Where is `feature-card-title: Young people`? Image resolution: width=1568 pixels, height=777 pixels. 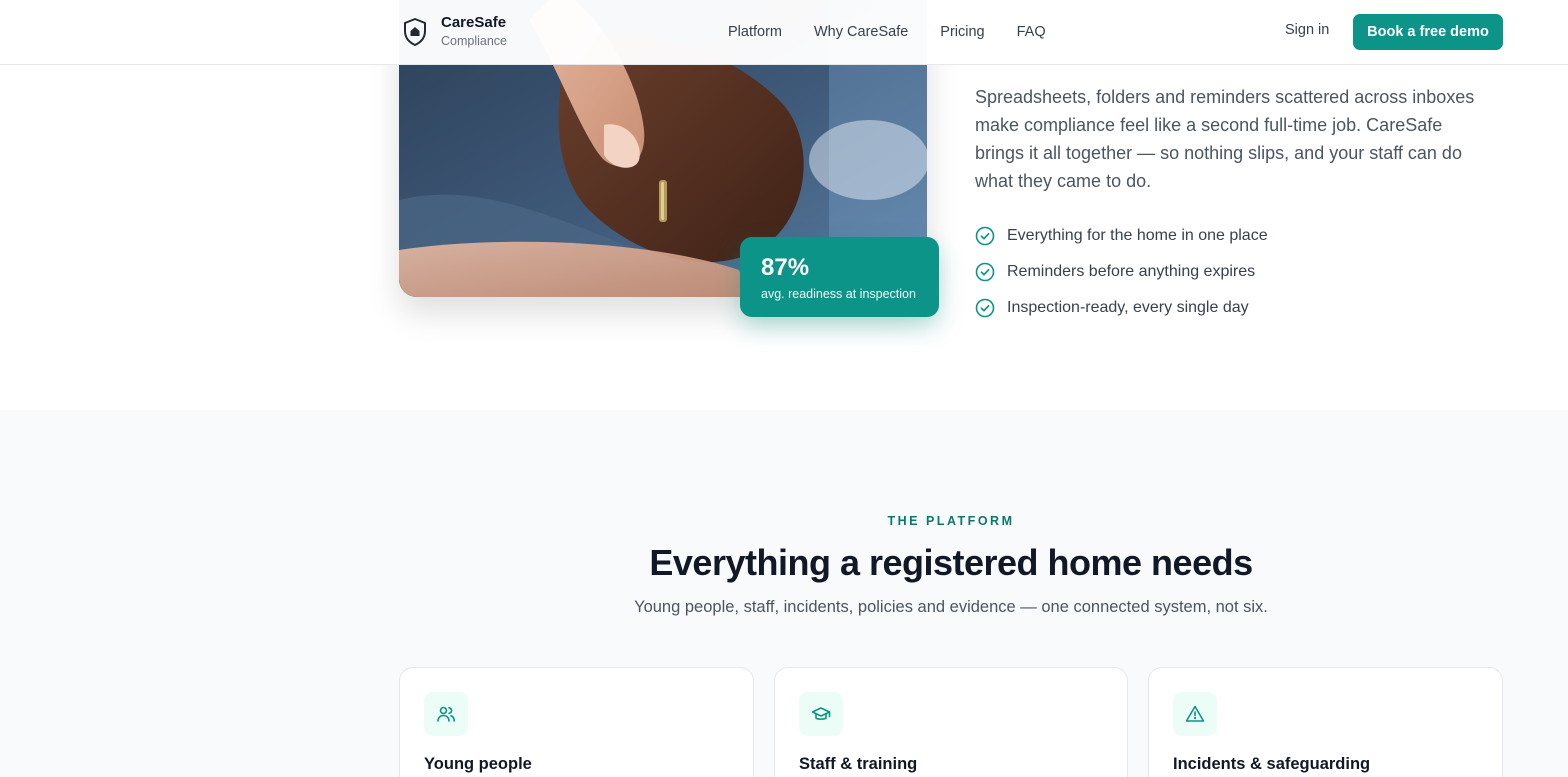 feature-card-title: Young people is located at coordinates (478, 764).